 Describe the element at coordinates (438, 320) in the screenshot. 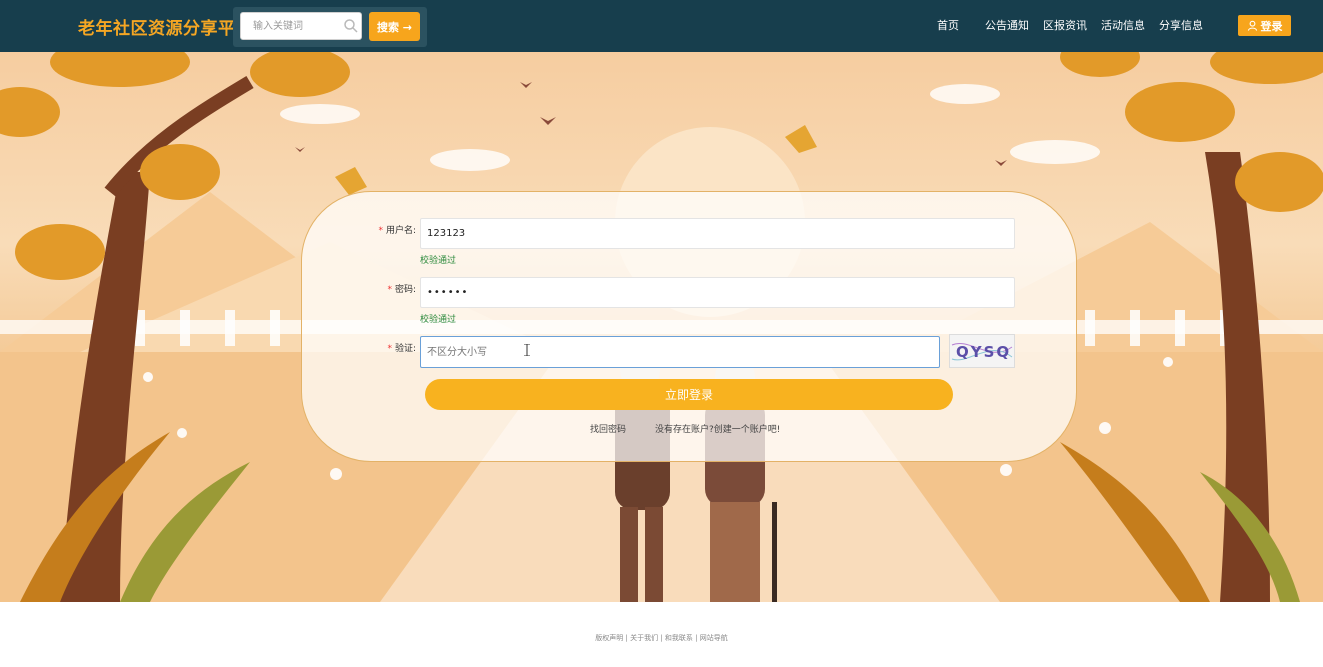

I see `password-valid-message: 校验通过` at that location.